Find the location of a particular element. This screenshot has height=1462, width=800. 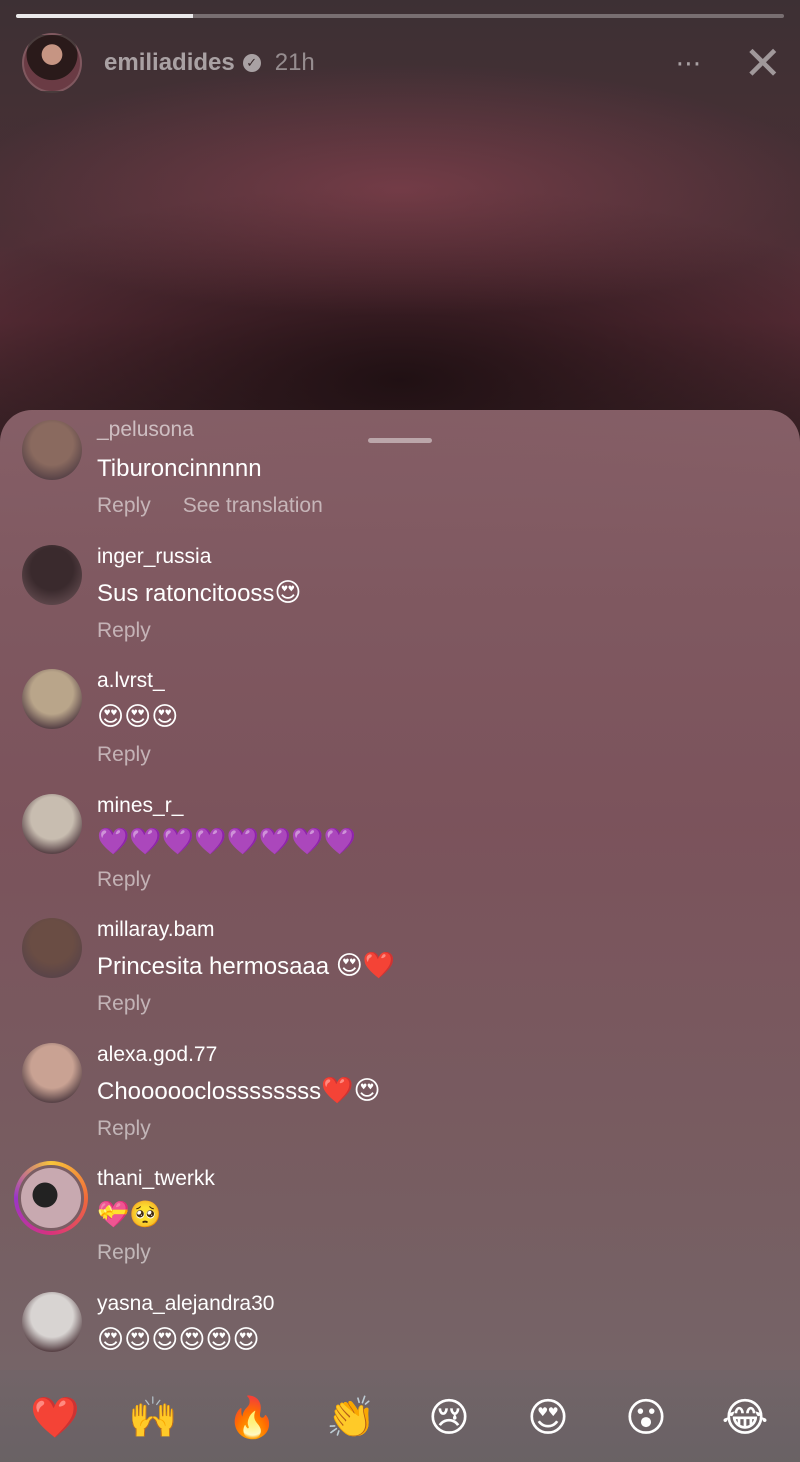

comment-emoji: 😍 is located at coordinates (288, 591).